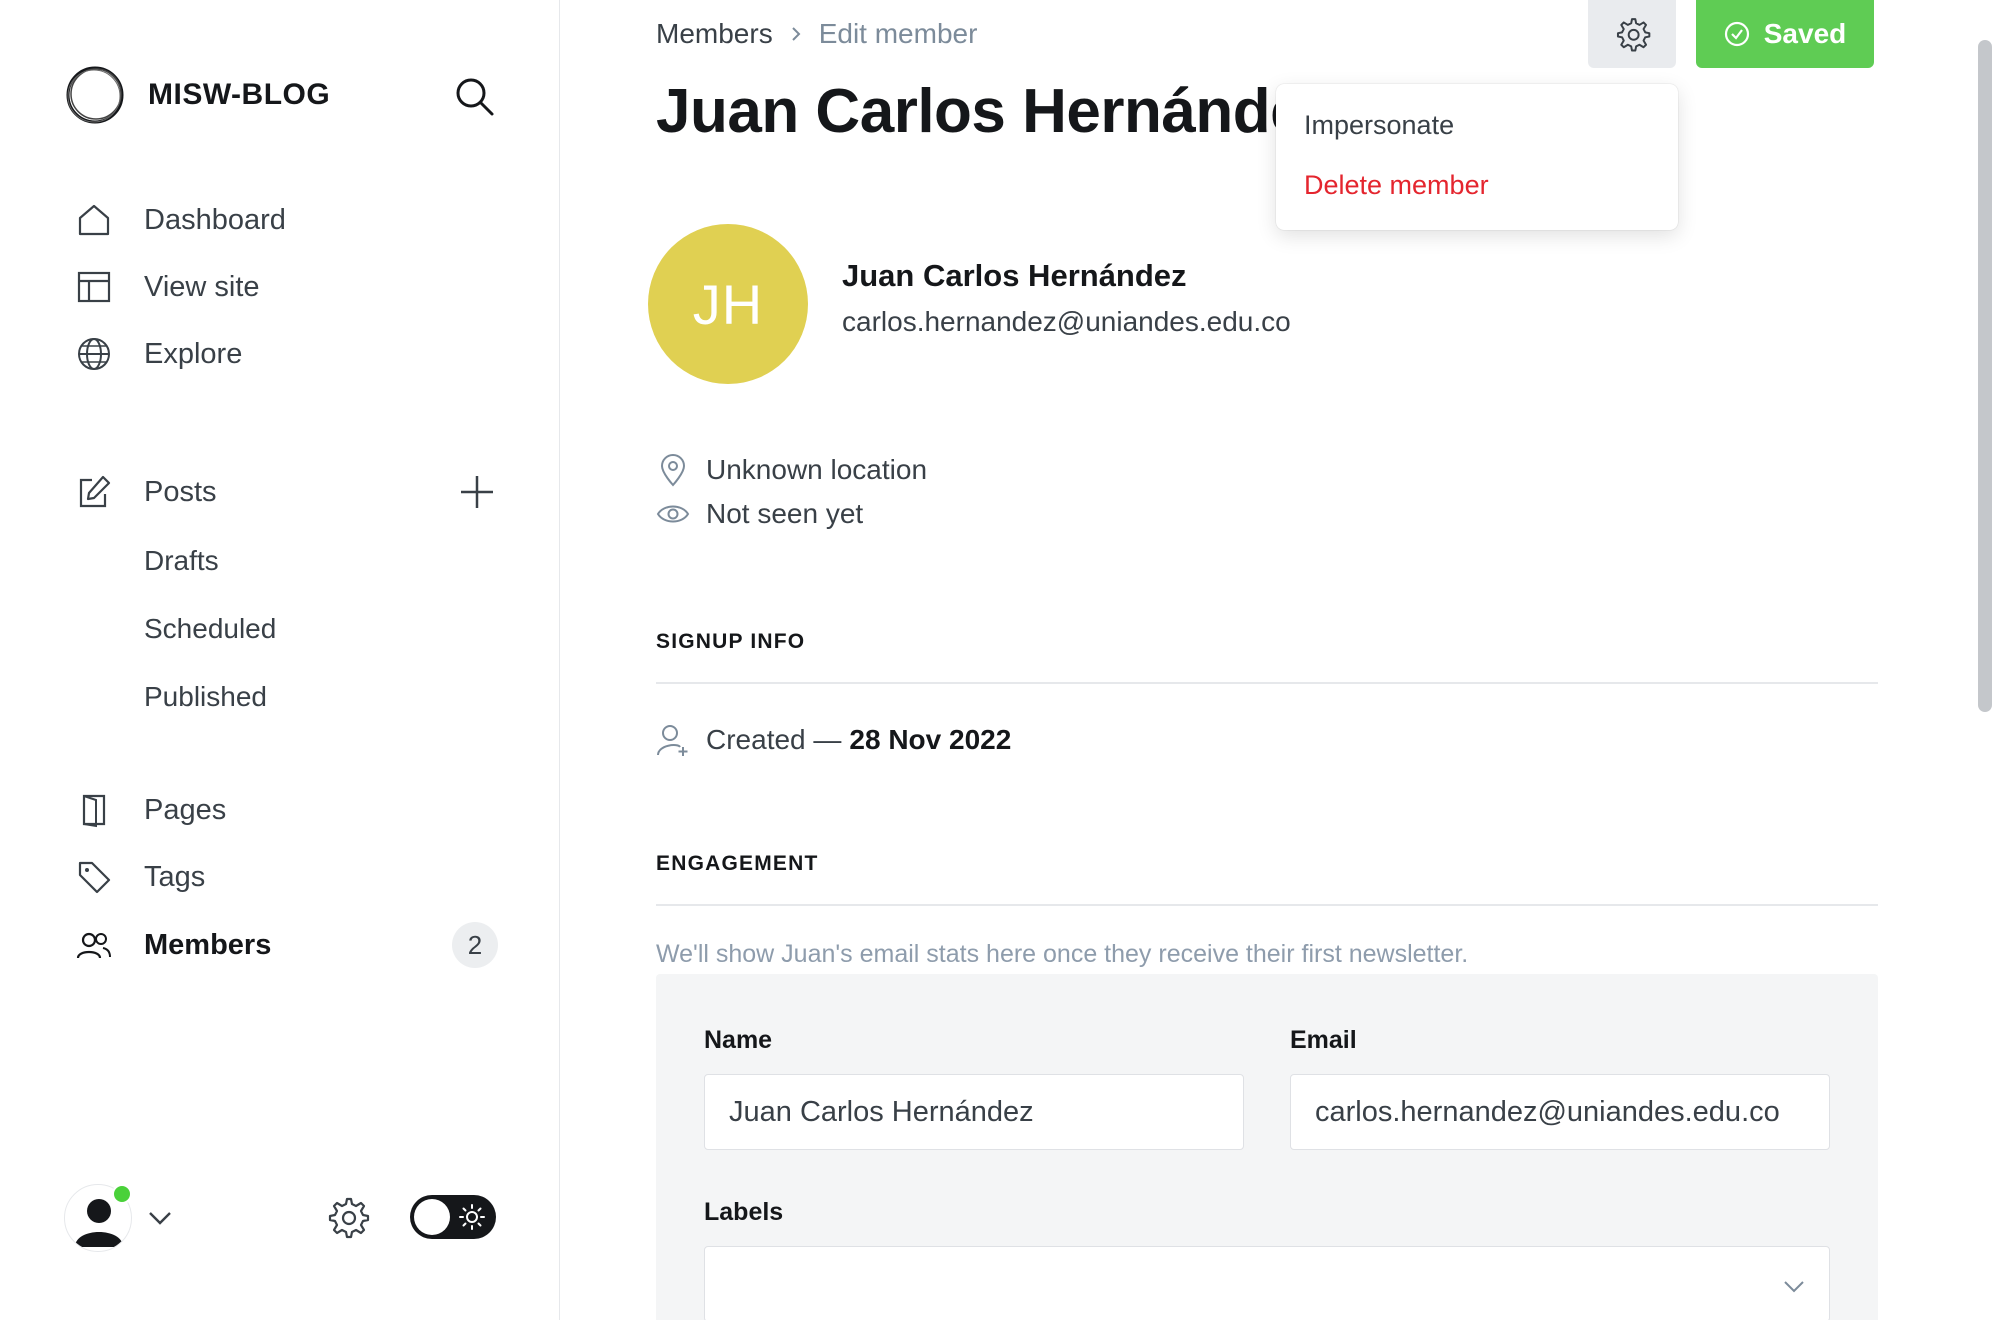 This screenshot has height=1320, width=2000. Describe the element at coordinates (94, 220) in the screenshot. I see `home-icon` at that location.